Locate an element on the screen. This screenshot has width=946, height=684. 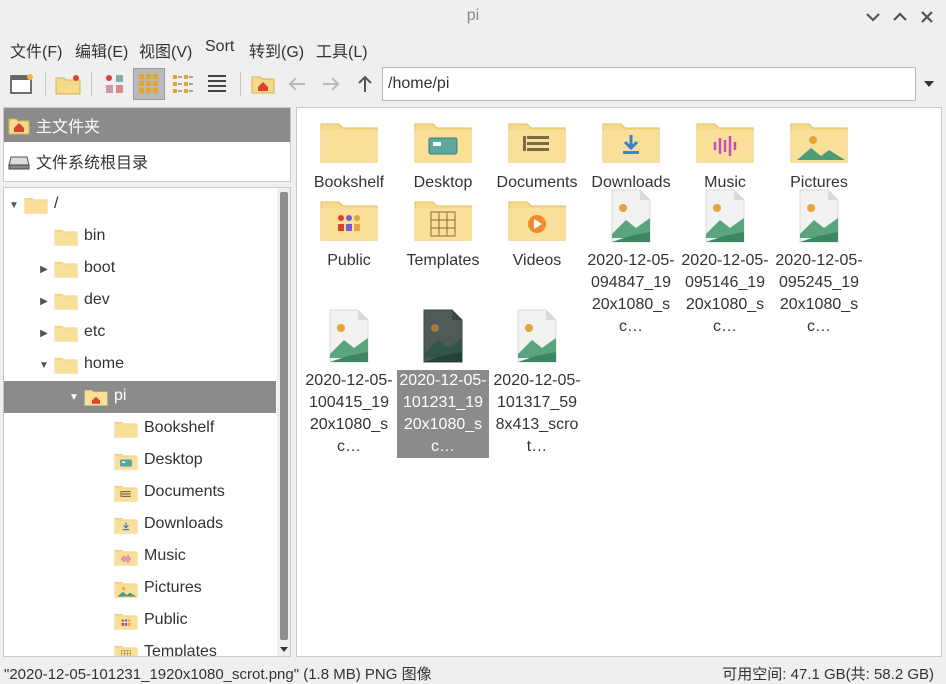
folder-item: Templates is located at coordinates (443, 230).